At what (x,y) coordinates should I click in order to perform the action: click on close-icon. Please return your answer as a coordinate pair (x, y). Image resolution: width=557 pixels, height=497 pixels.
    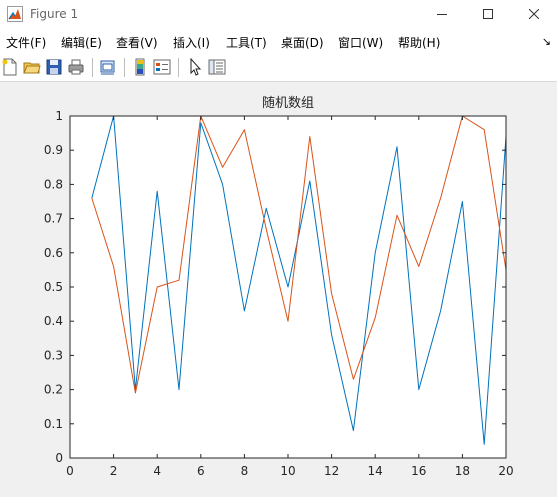
    Looking at the image, I should click on (534, 14).